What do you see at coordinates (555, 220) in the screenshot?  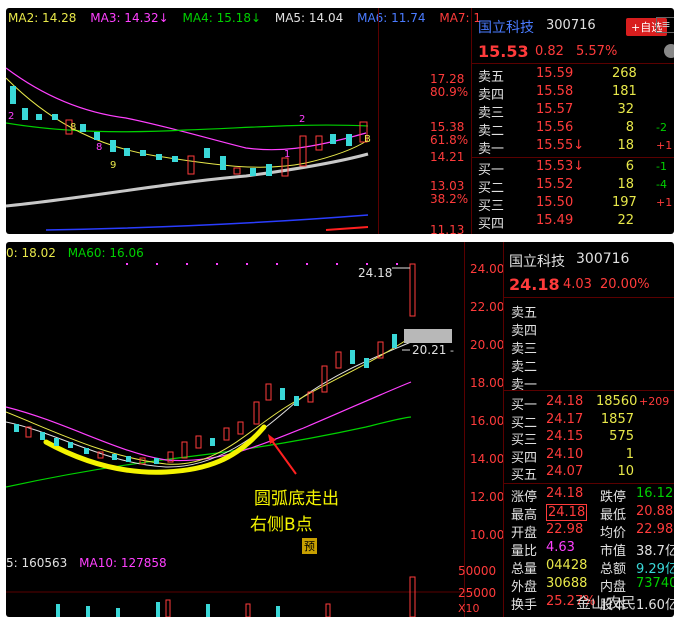 I see `bid-row-price: 15.49` at bounding box center [555, 220].